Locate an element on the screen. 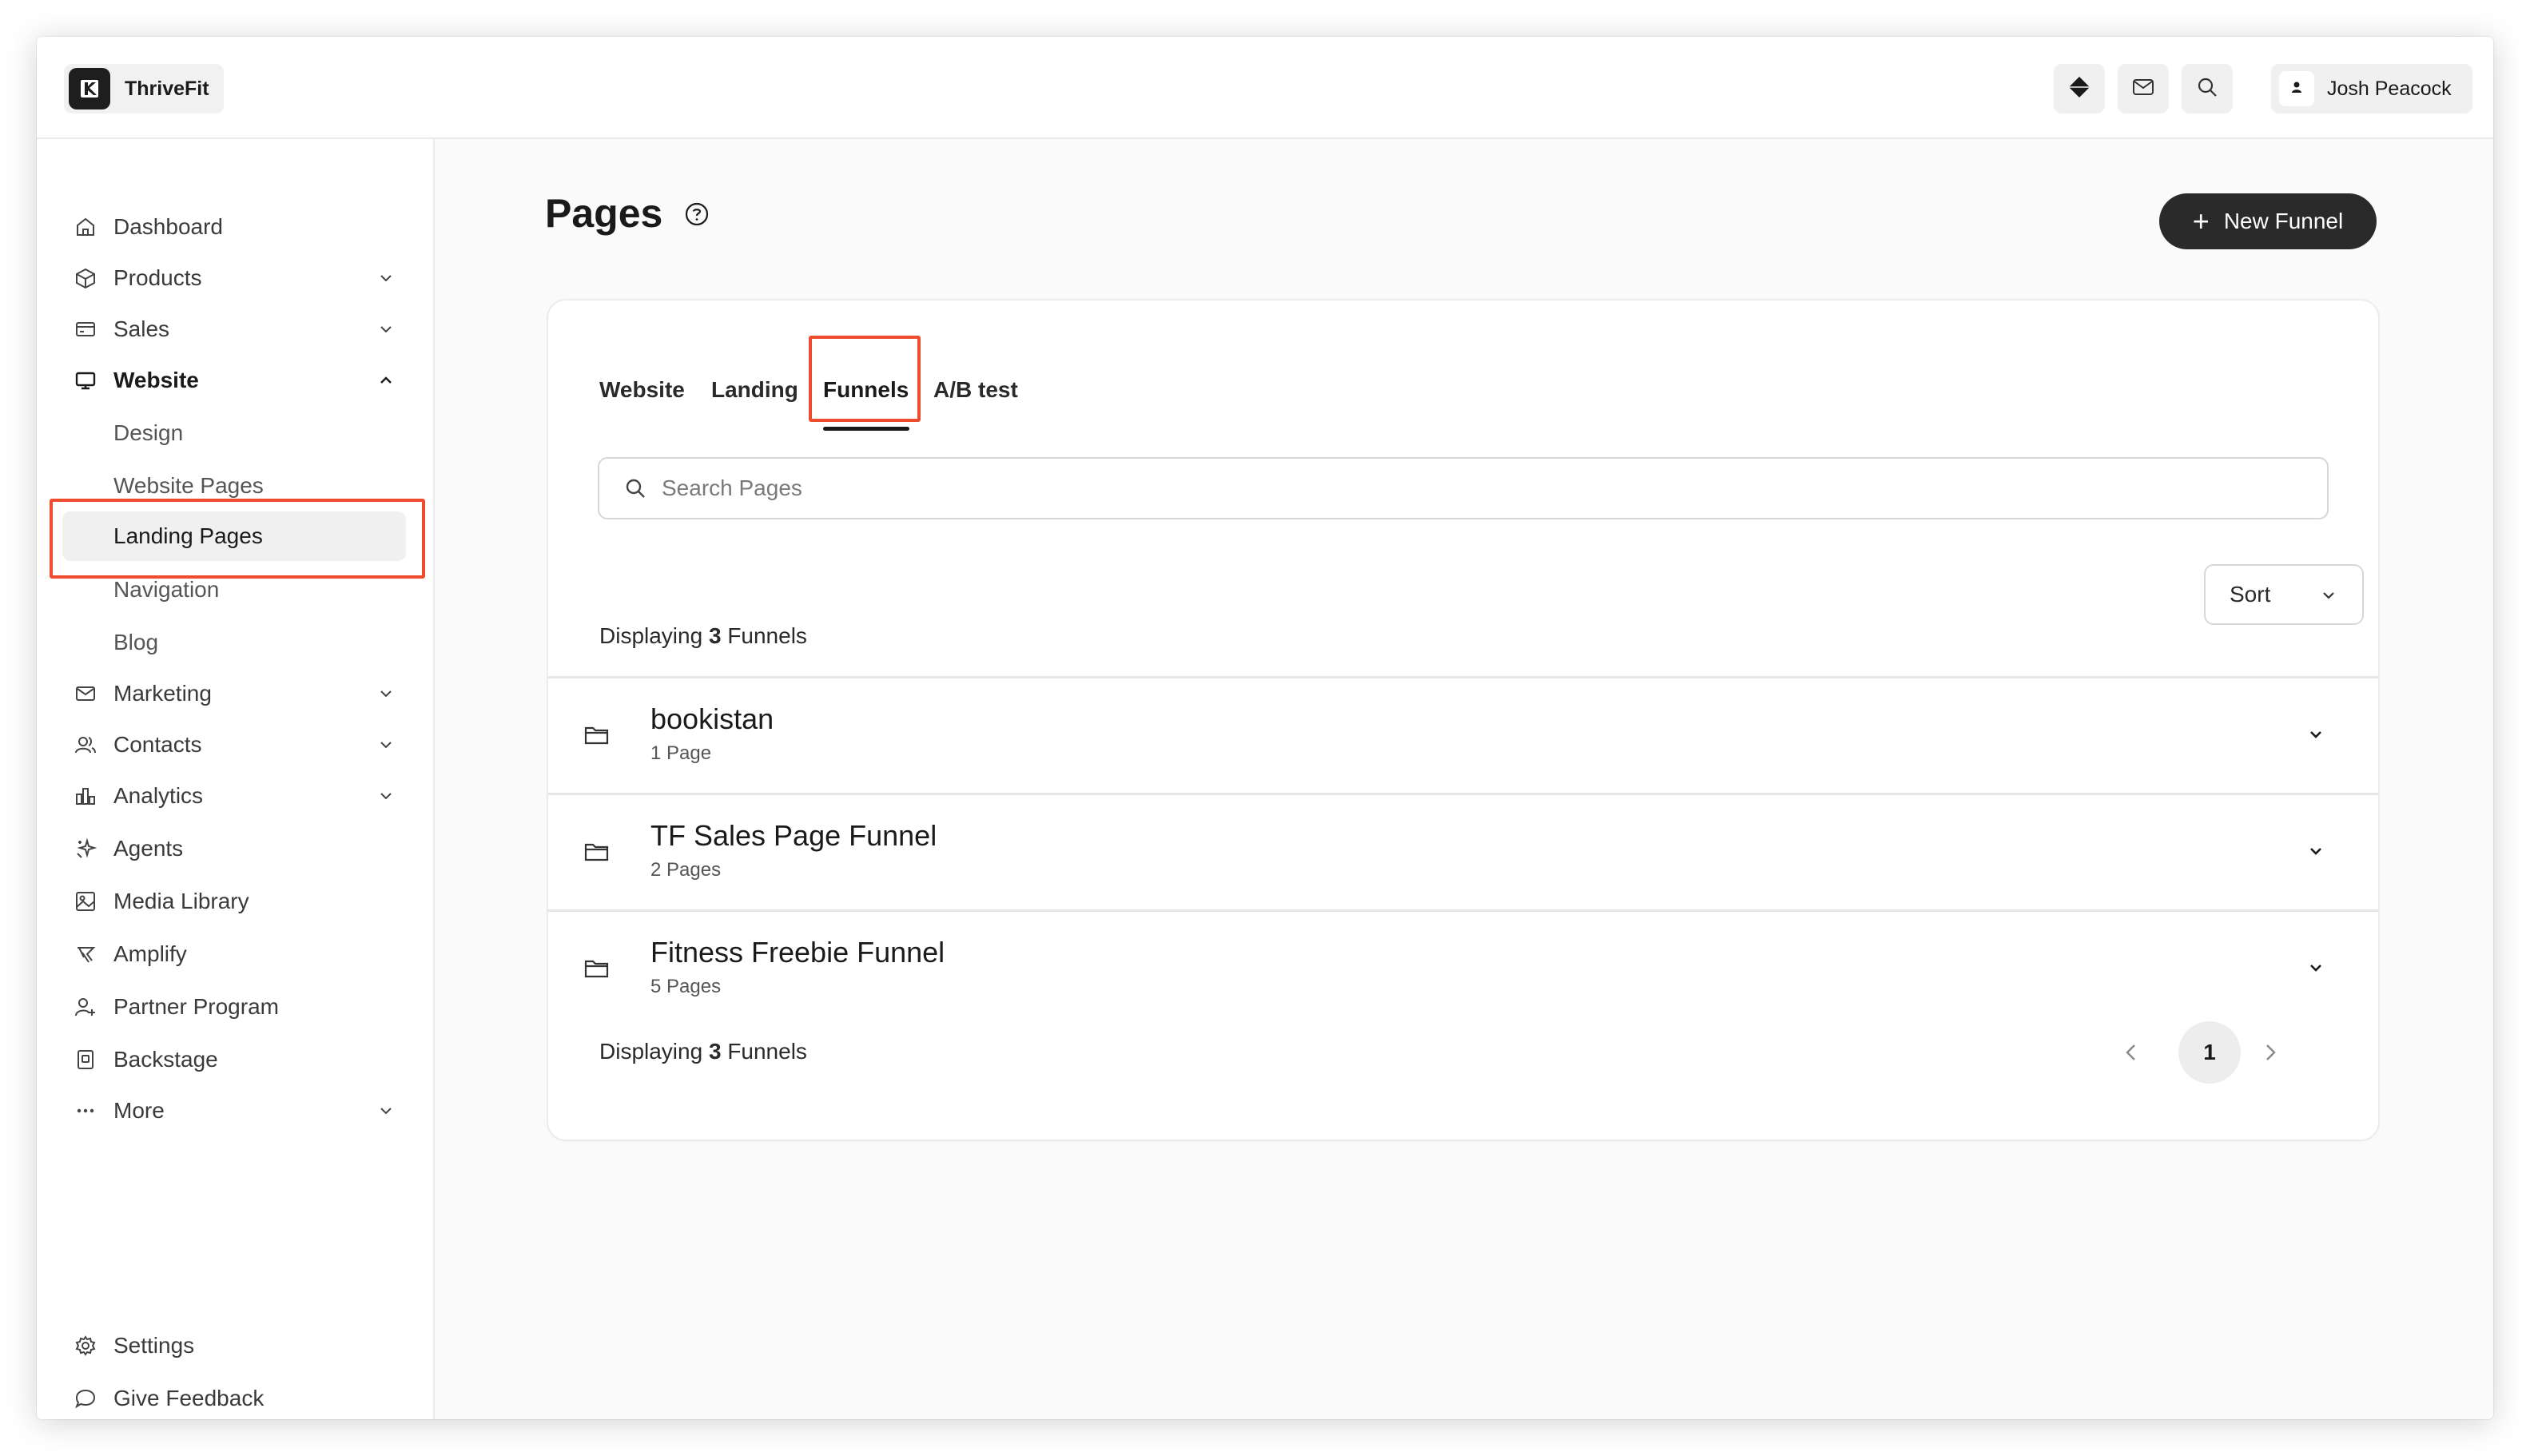  sidebar-item-label: Backstage is located at coordinates (166, 1059).